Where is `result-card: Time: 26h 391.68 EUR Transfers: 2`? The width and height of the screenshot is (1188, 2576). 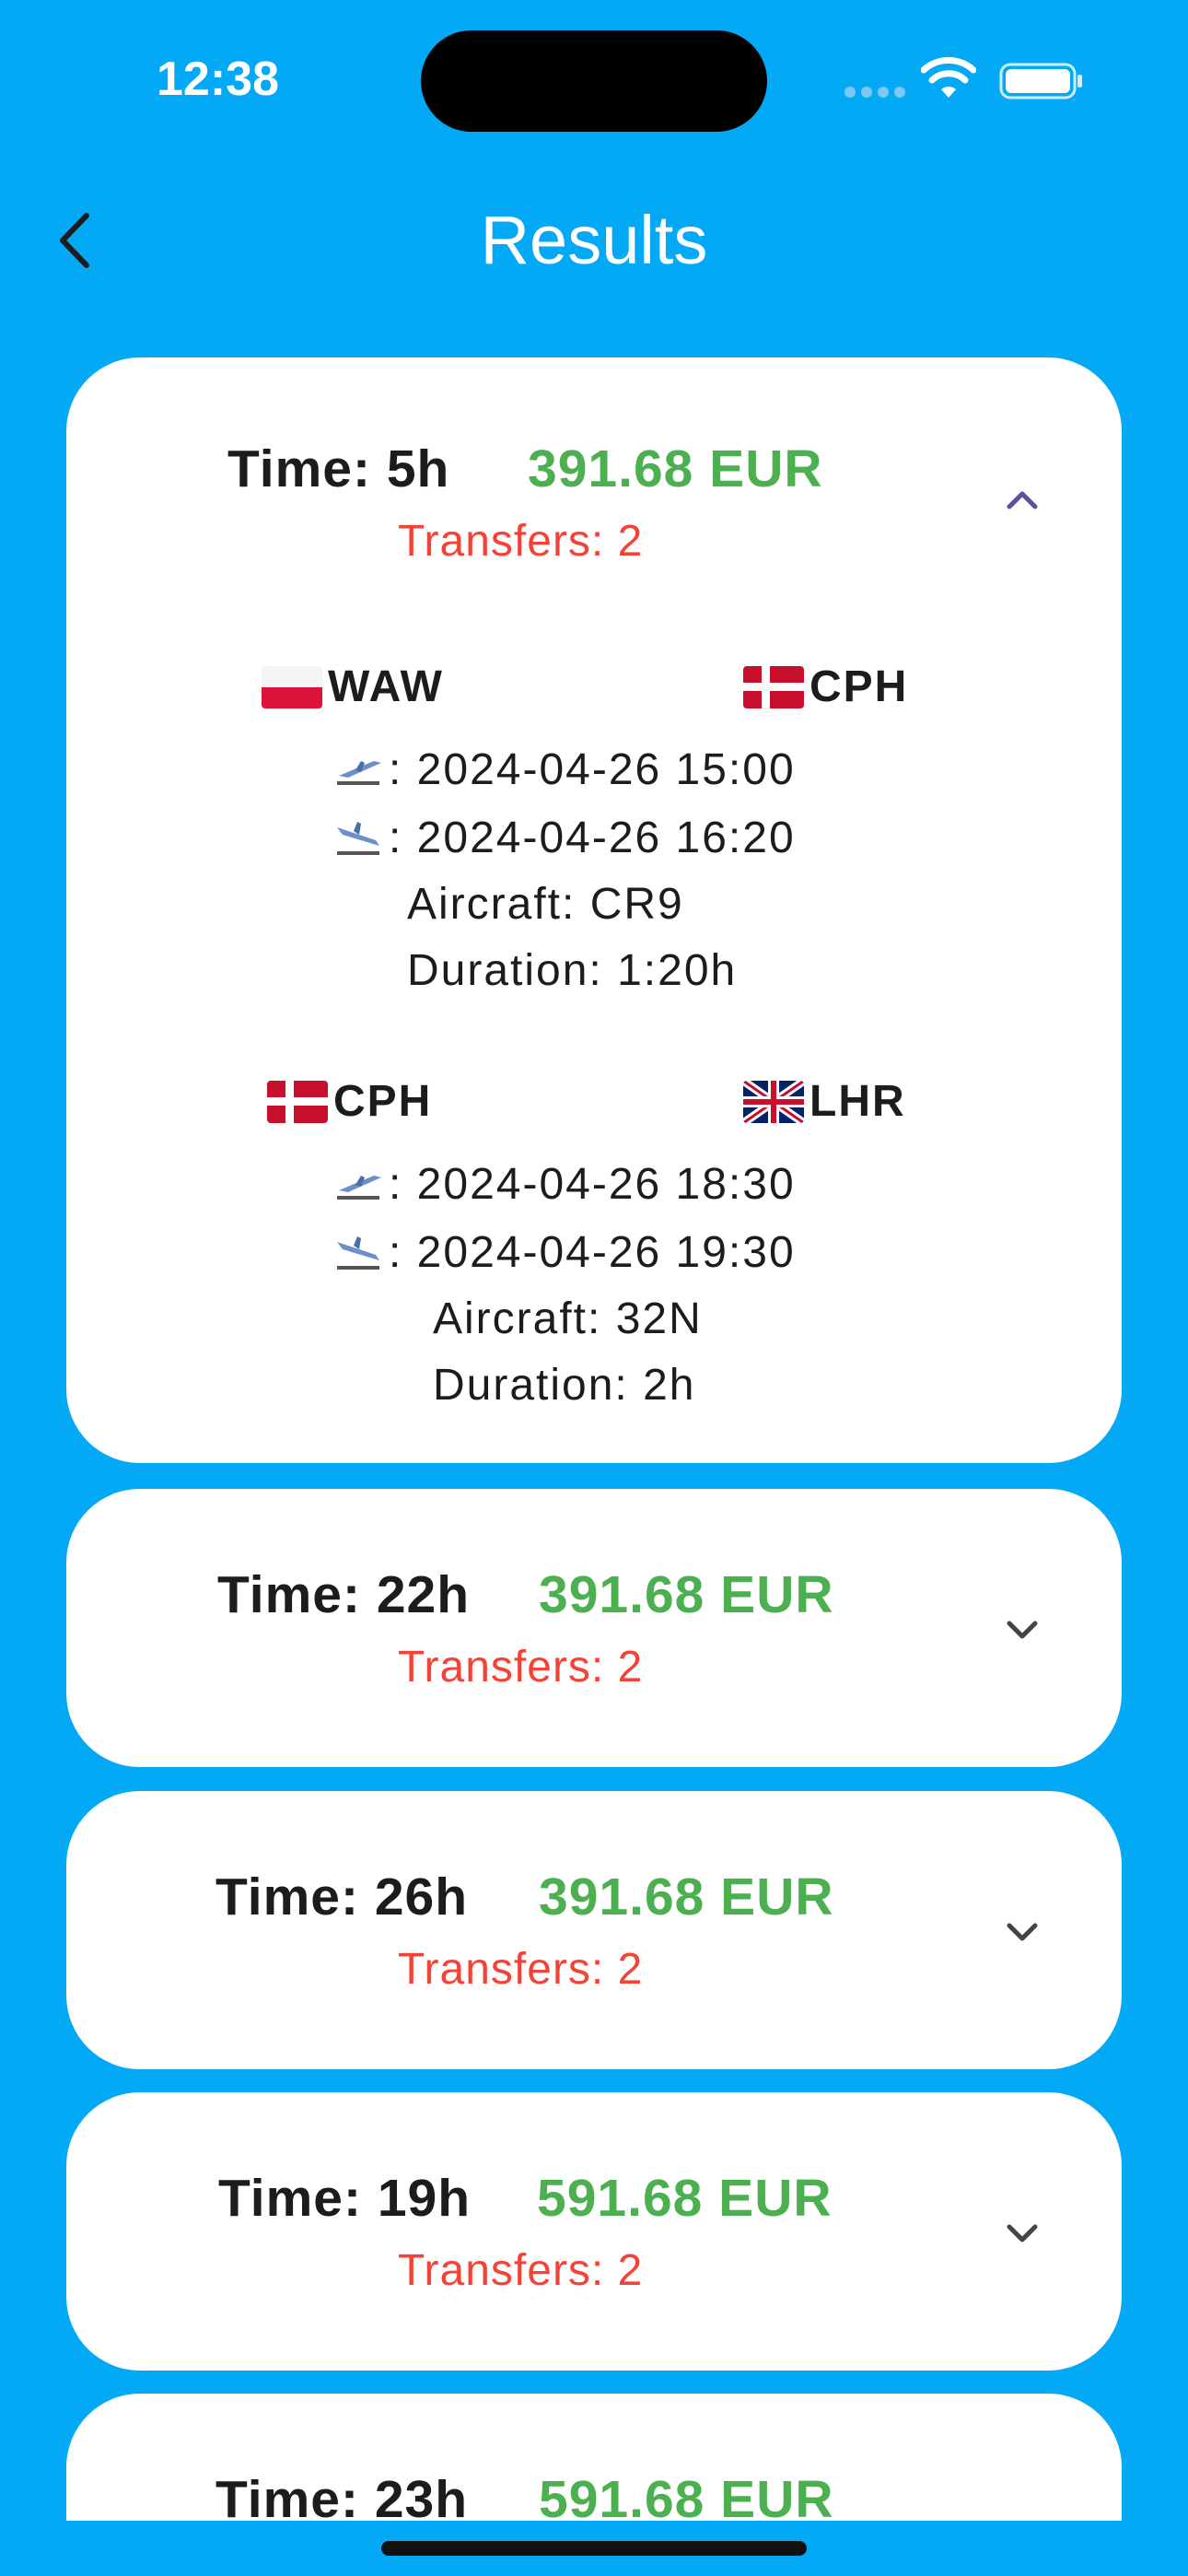
result-card: Time: 26h 391.68 EUR Transfers: 2 is located at coordinates (594, 1930).